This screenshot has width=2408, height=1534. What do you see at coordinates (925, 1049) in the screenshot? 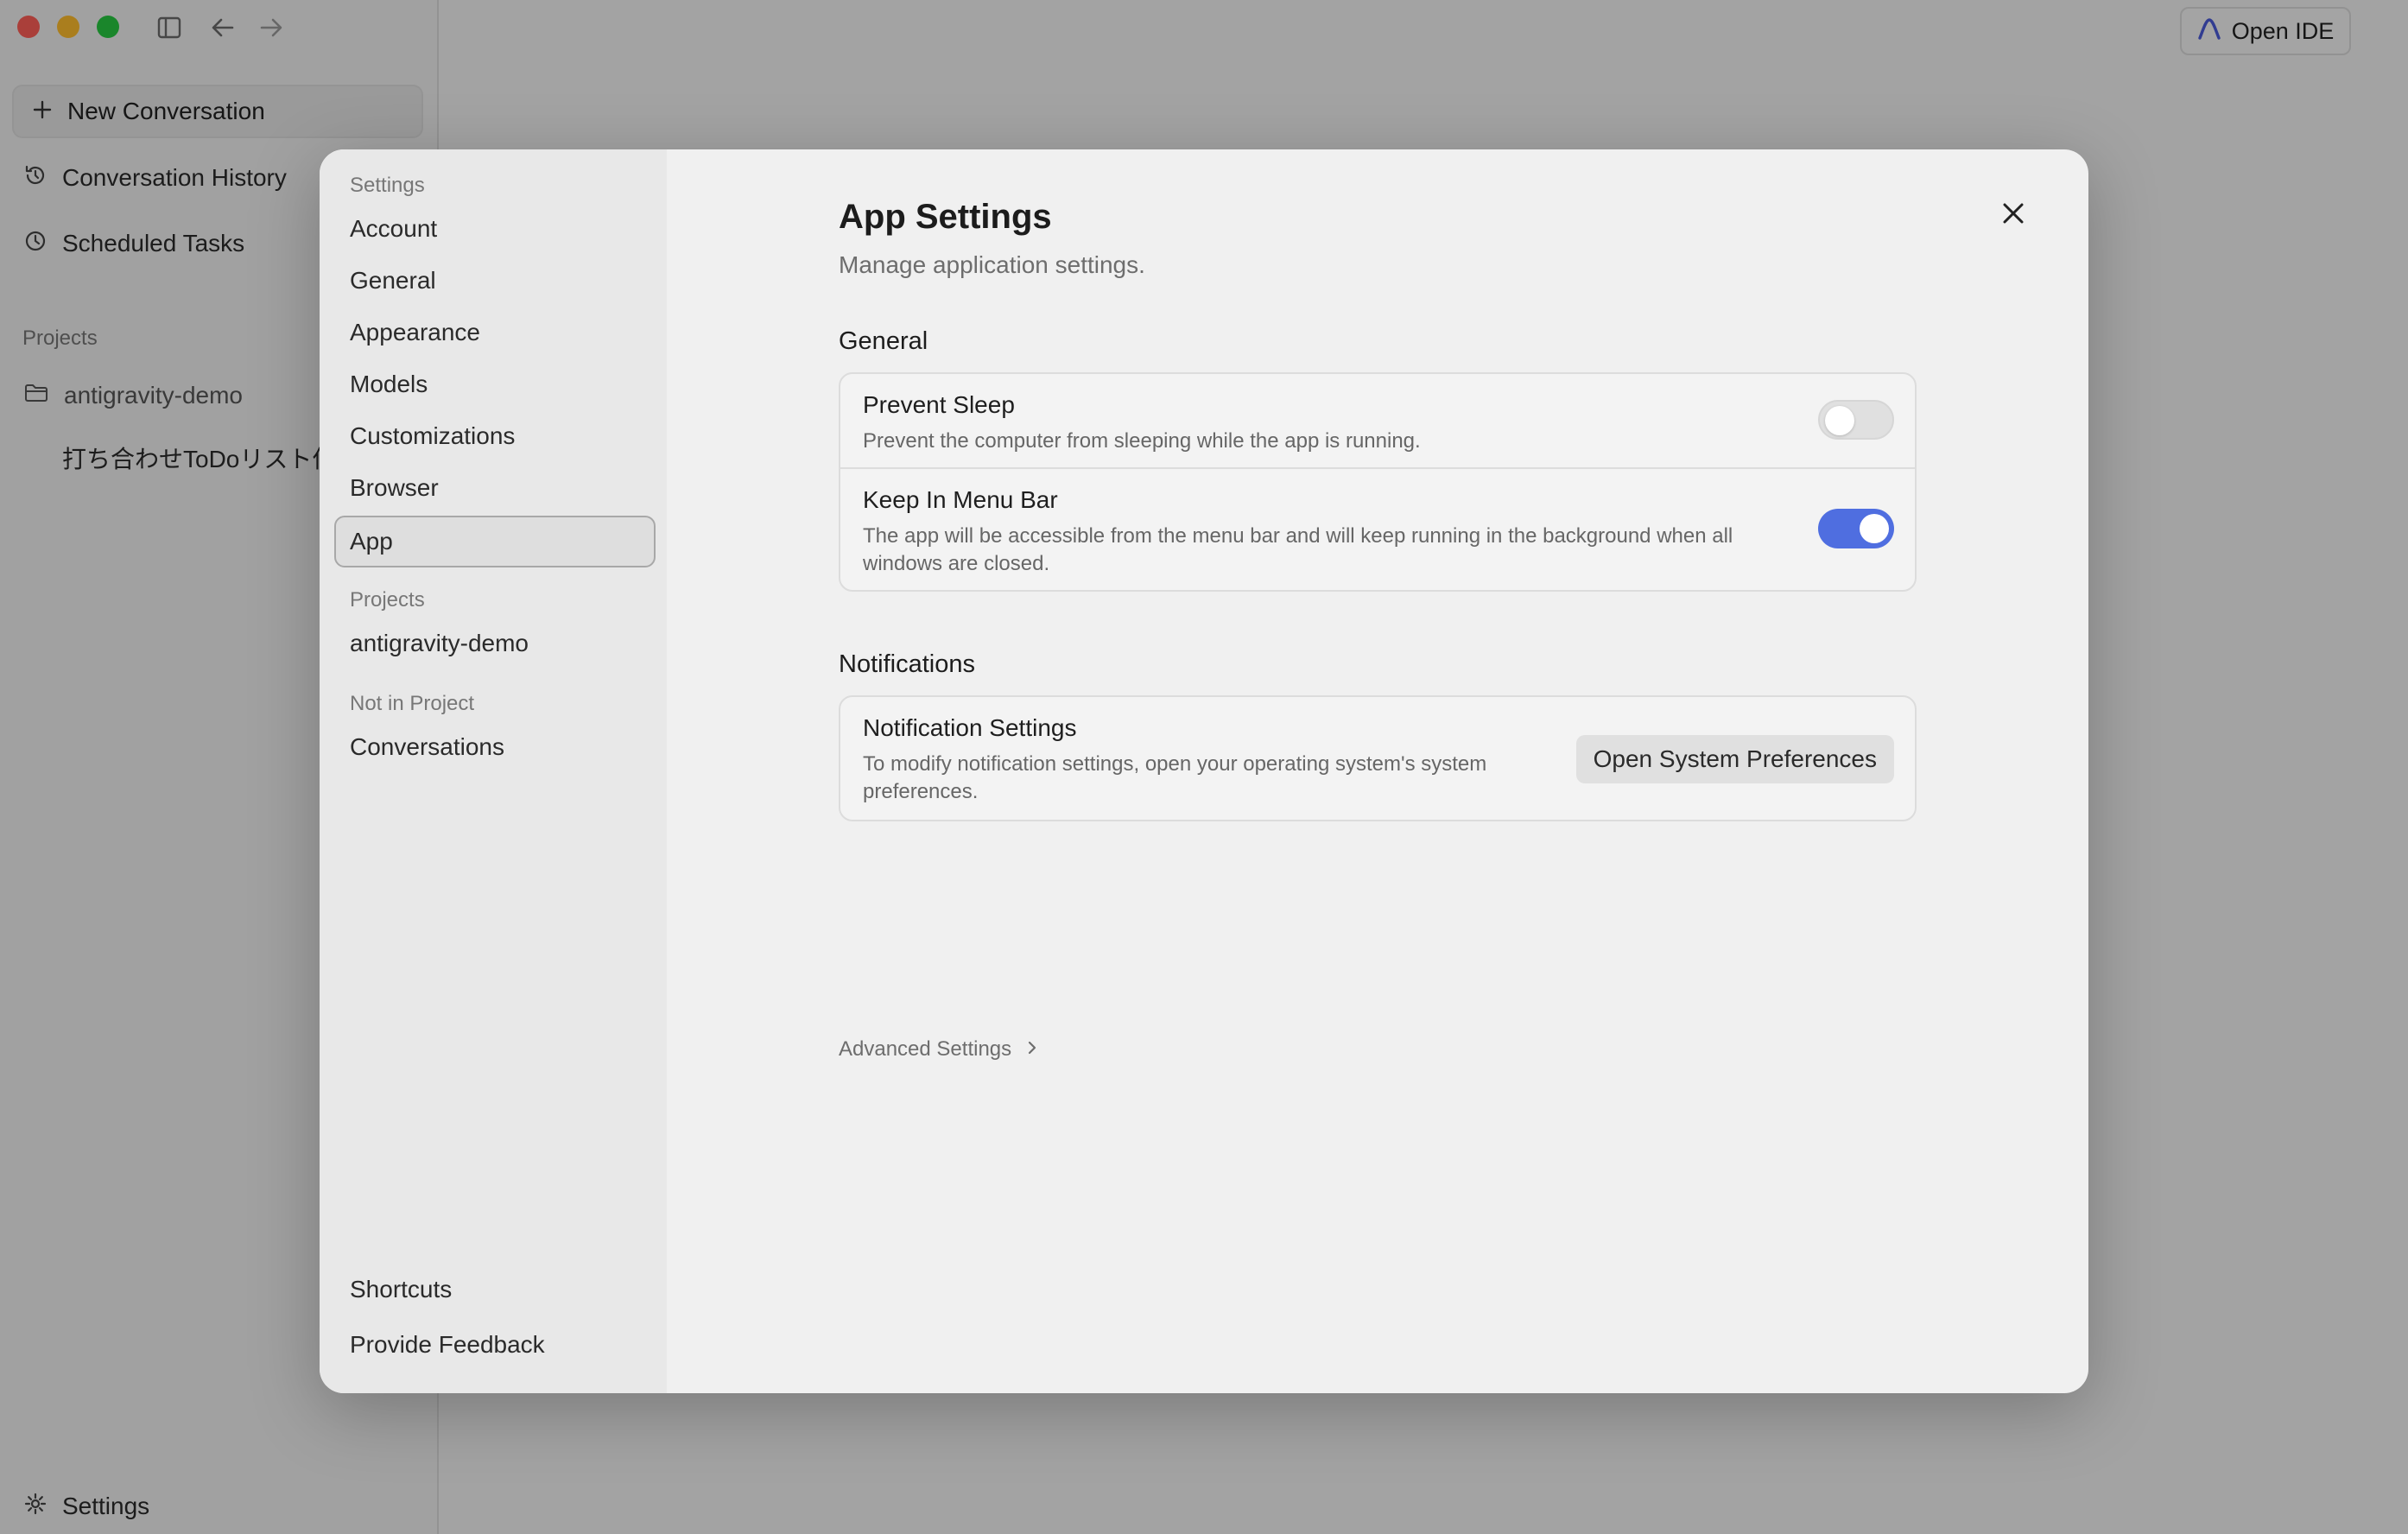
I see `advanced-settings-label: Advanced Settings` at bounding box center [925, 1049].